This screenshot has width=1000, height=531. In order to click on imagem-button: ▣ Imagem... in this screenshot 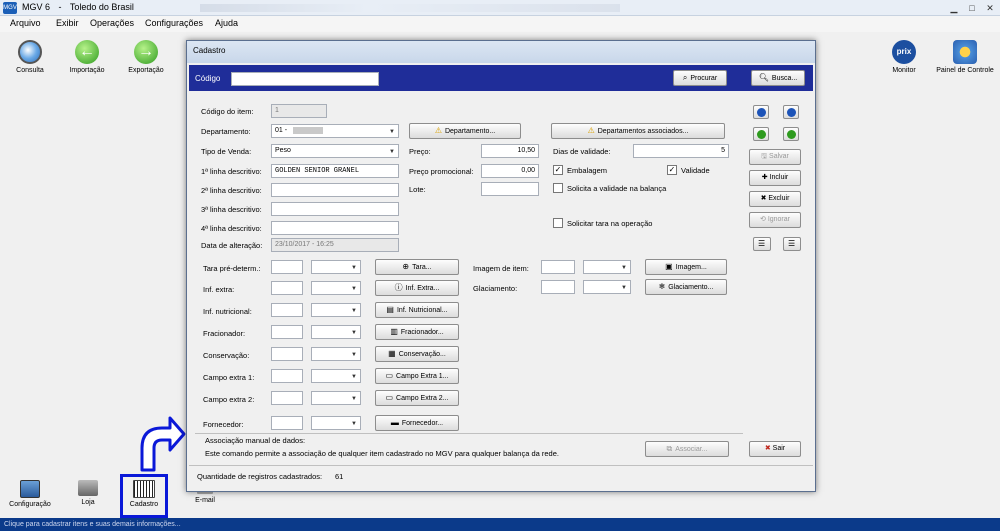, I will do `click(686, 267)`.